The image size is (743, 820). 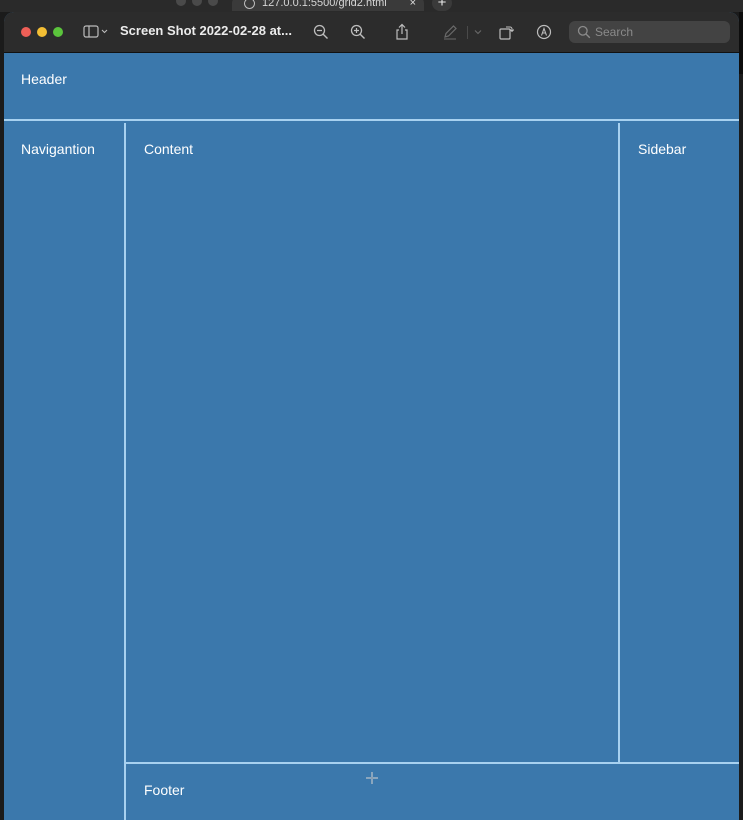 What do you see at coordinates (324, 4) in the screenshot?
I see `background-tab-url: 127.0.0.1:5500/grid2.html` at bounding box center [324, 4].